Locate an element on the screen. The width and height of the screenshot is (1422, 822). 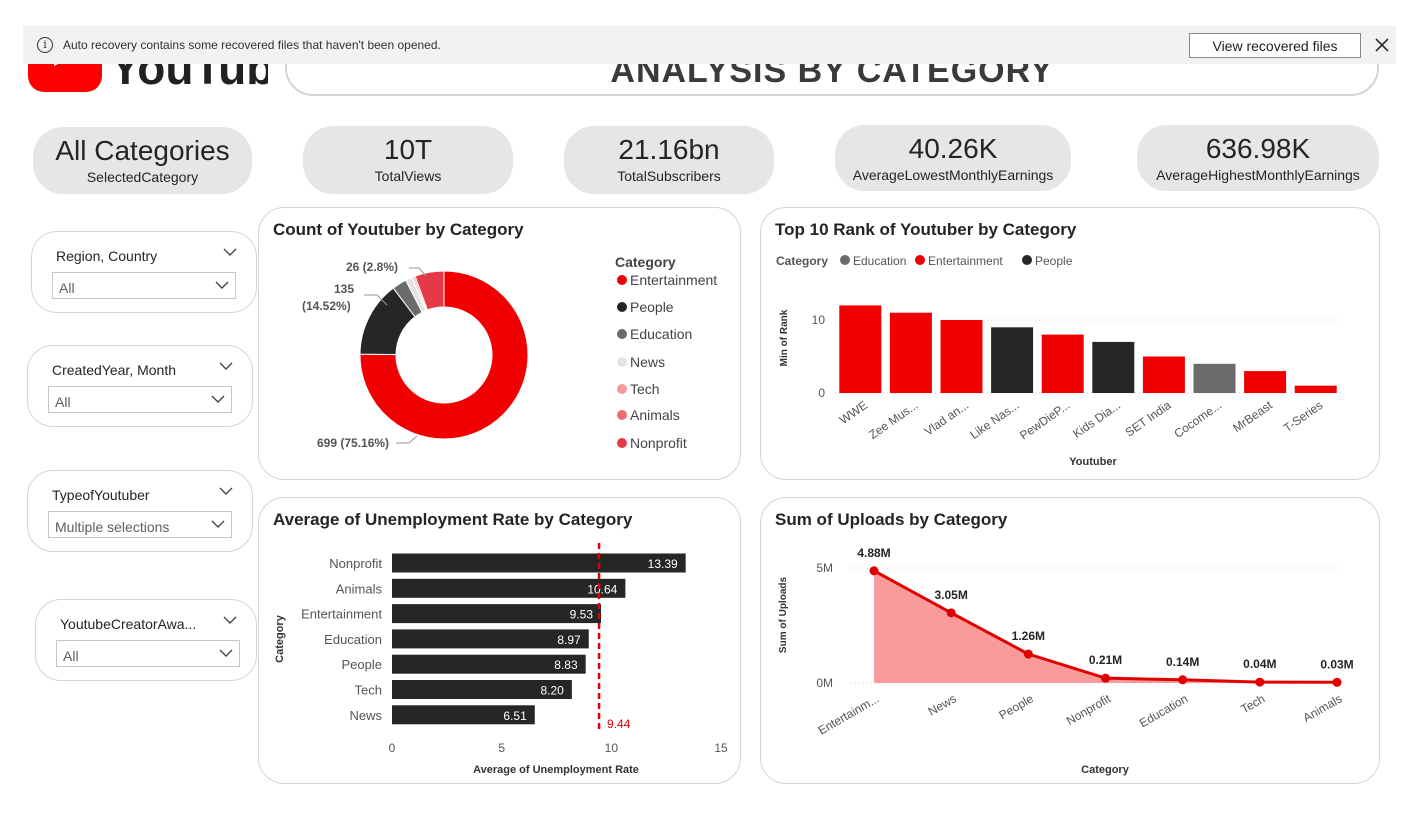
data-label: 0.03M is located at coordinates (1336, 664).